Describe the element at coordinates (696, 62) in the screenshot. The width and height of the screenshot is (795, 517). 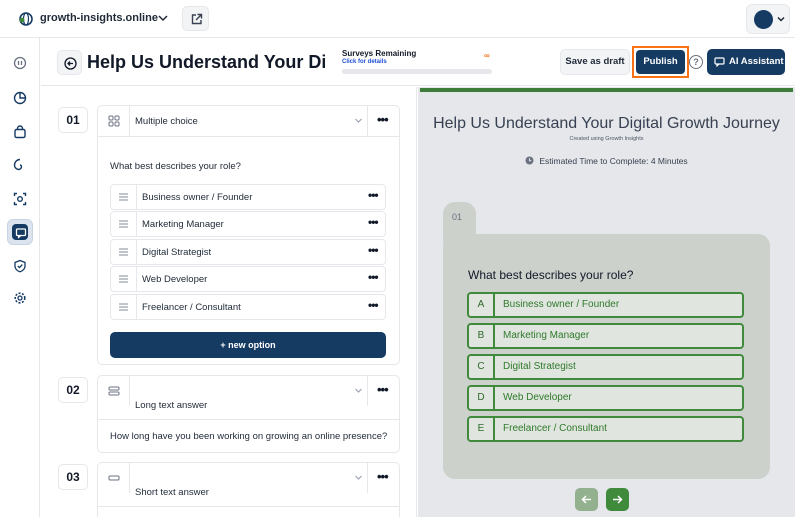
I see `help-button: ?` at that location.